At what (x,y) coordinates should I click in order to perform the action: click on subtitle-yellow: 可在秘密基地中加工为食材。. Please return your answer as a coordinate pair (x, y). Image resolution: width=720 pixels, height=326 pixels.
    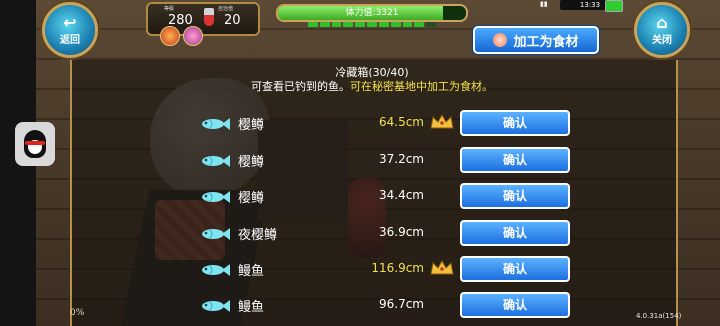
    Looking at the image, I should click on (421, 86).